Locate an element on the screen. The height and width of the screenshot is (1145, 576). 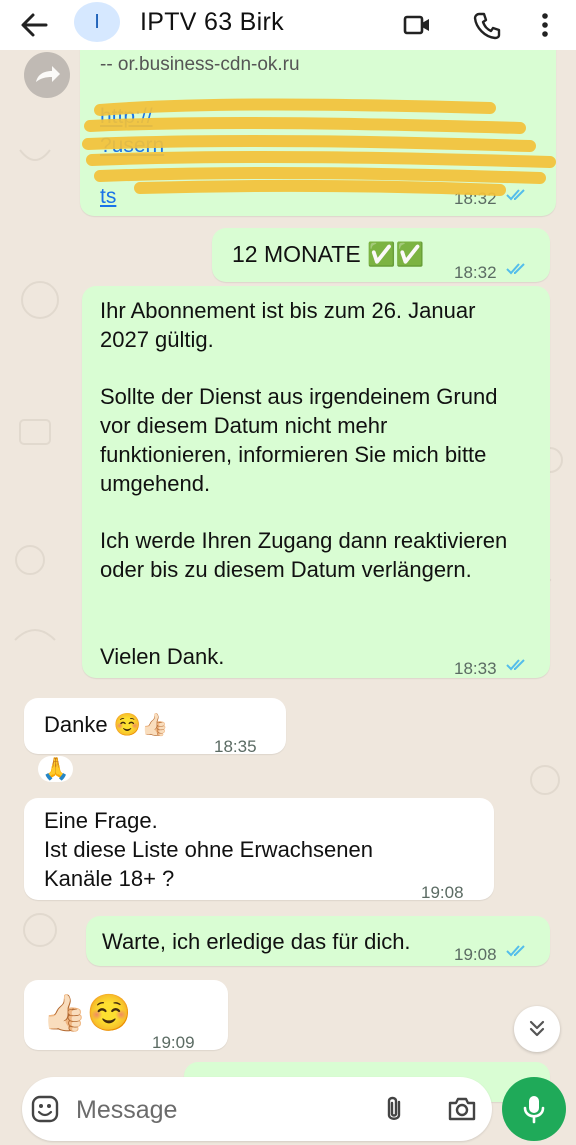
microphone-button is located at coordinates (534, 1109).